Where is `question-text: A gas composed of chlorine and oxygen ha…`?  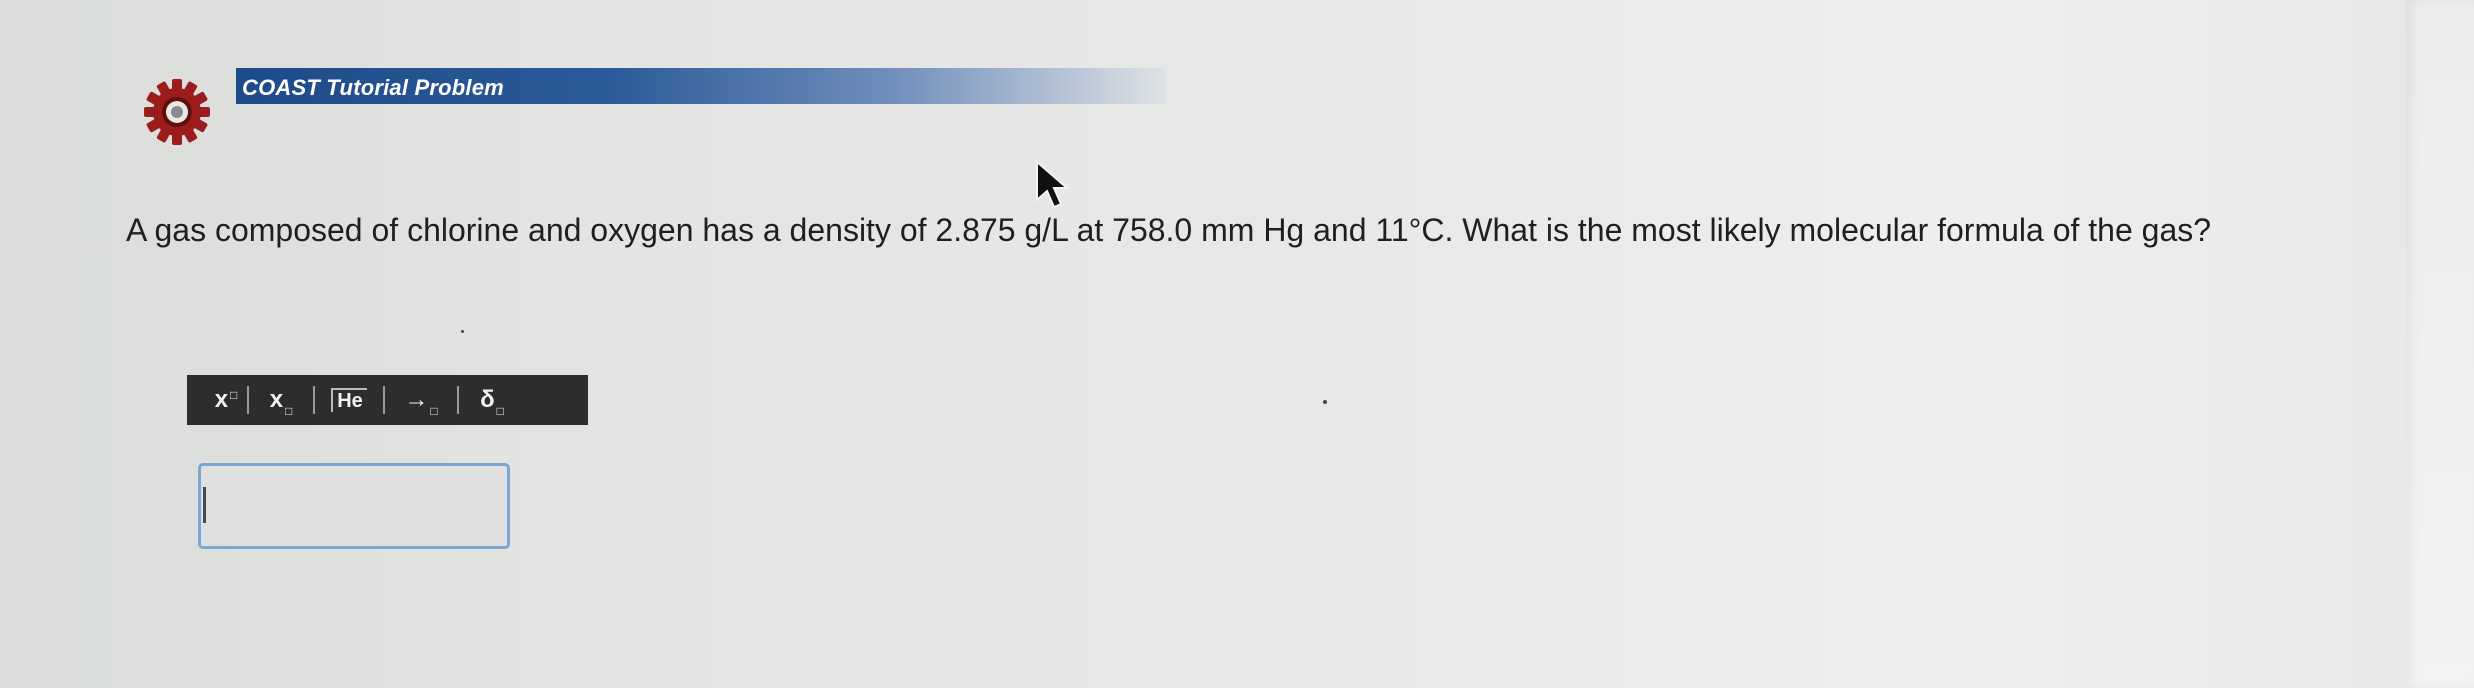 question-text: A gas composed of chlorine and oxygen ha… is located at coordinates (1169, 230).